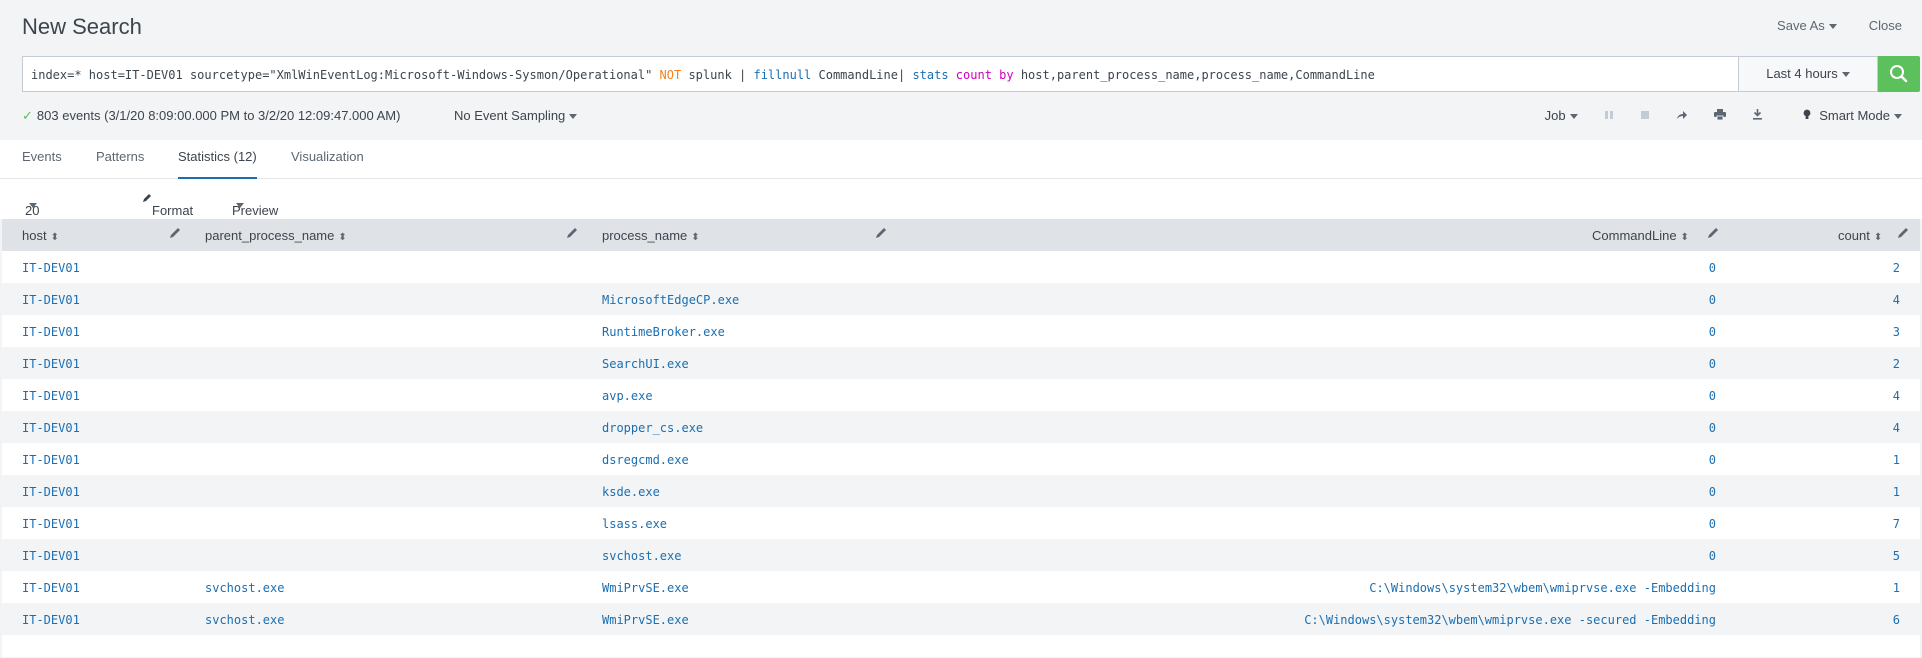  I want to click on table-cell-process-name: dsregcmd.exe, so click(645, 460).